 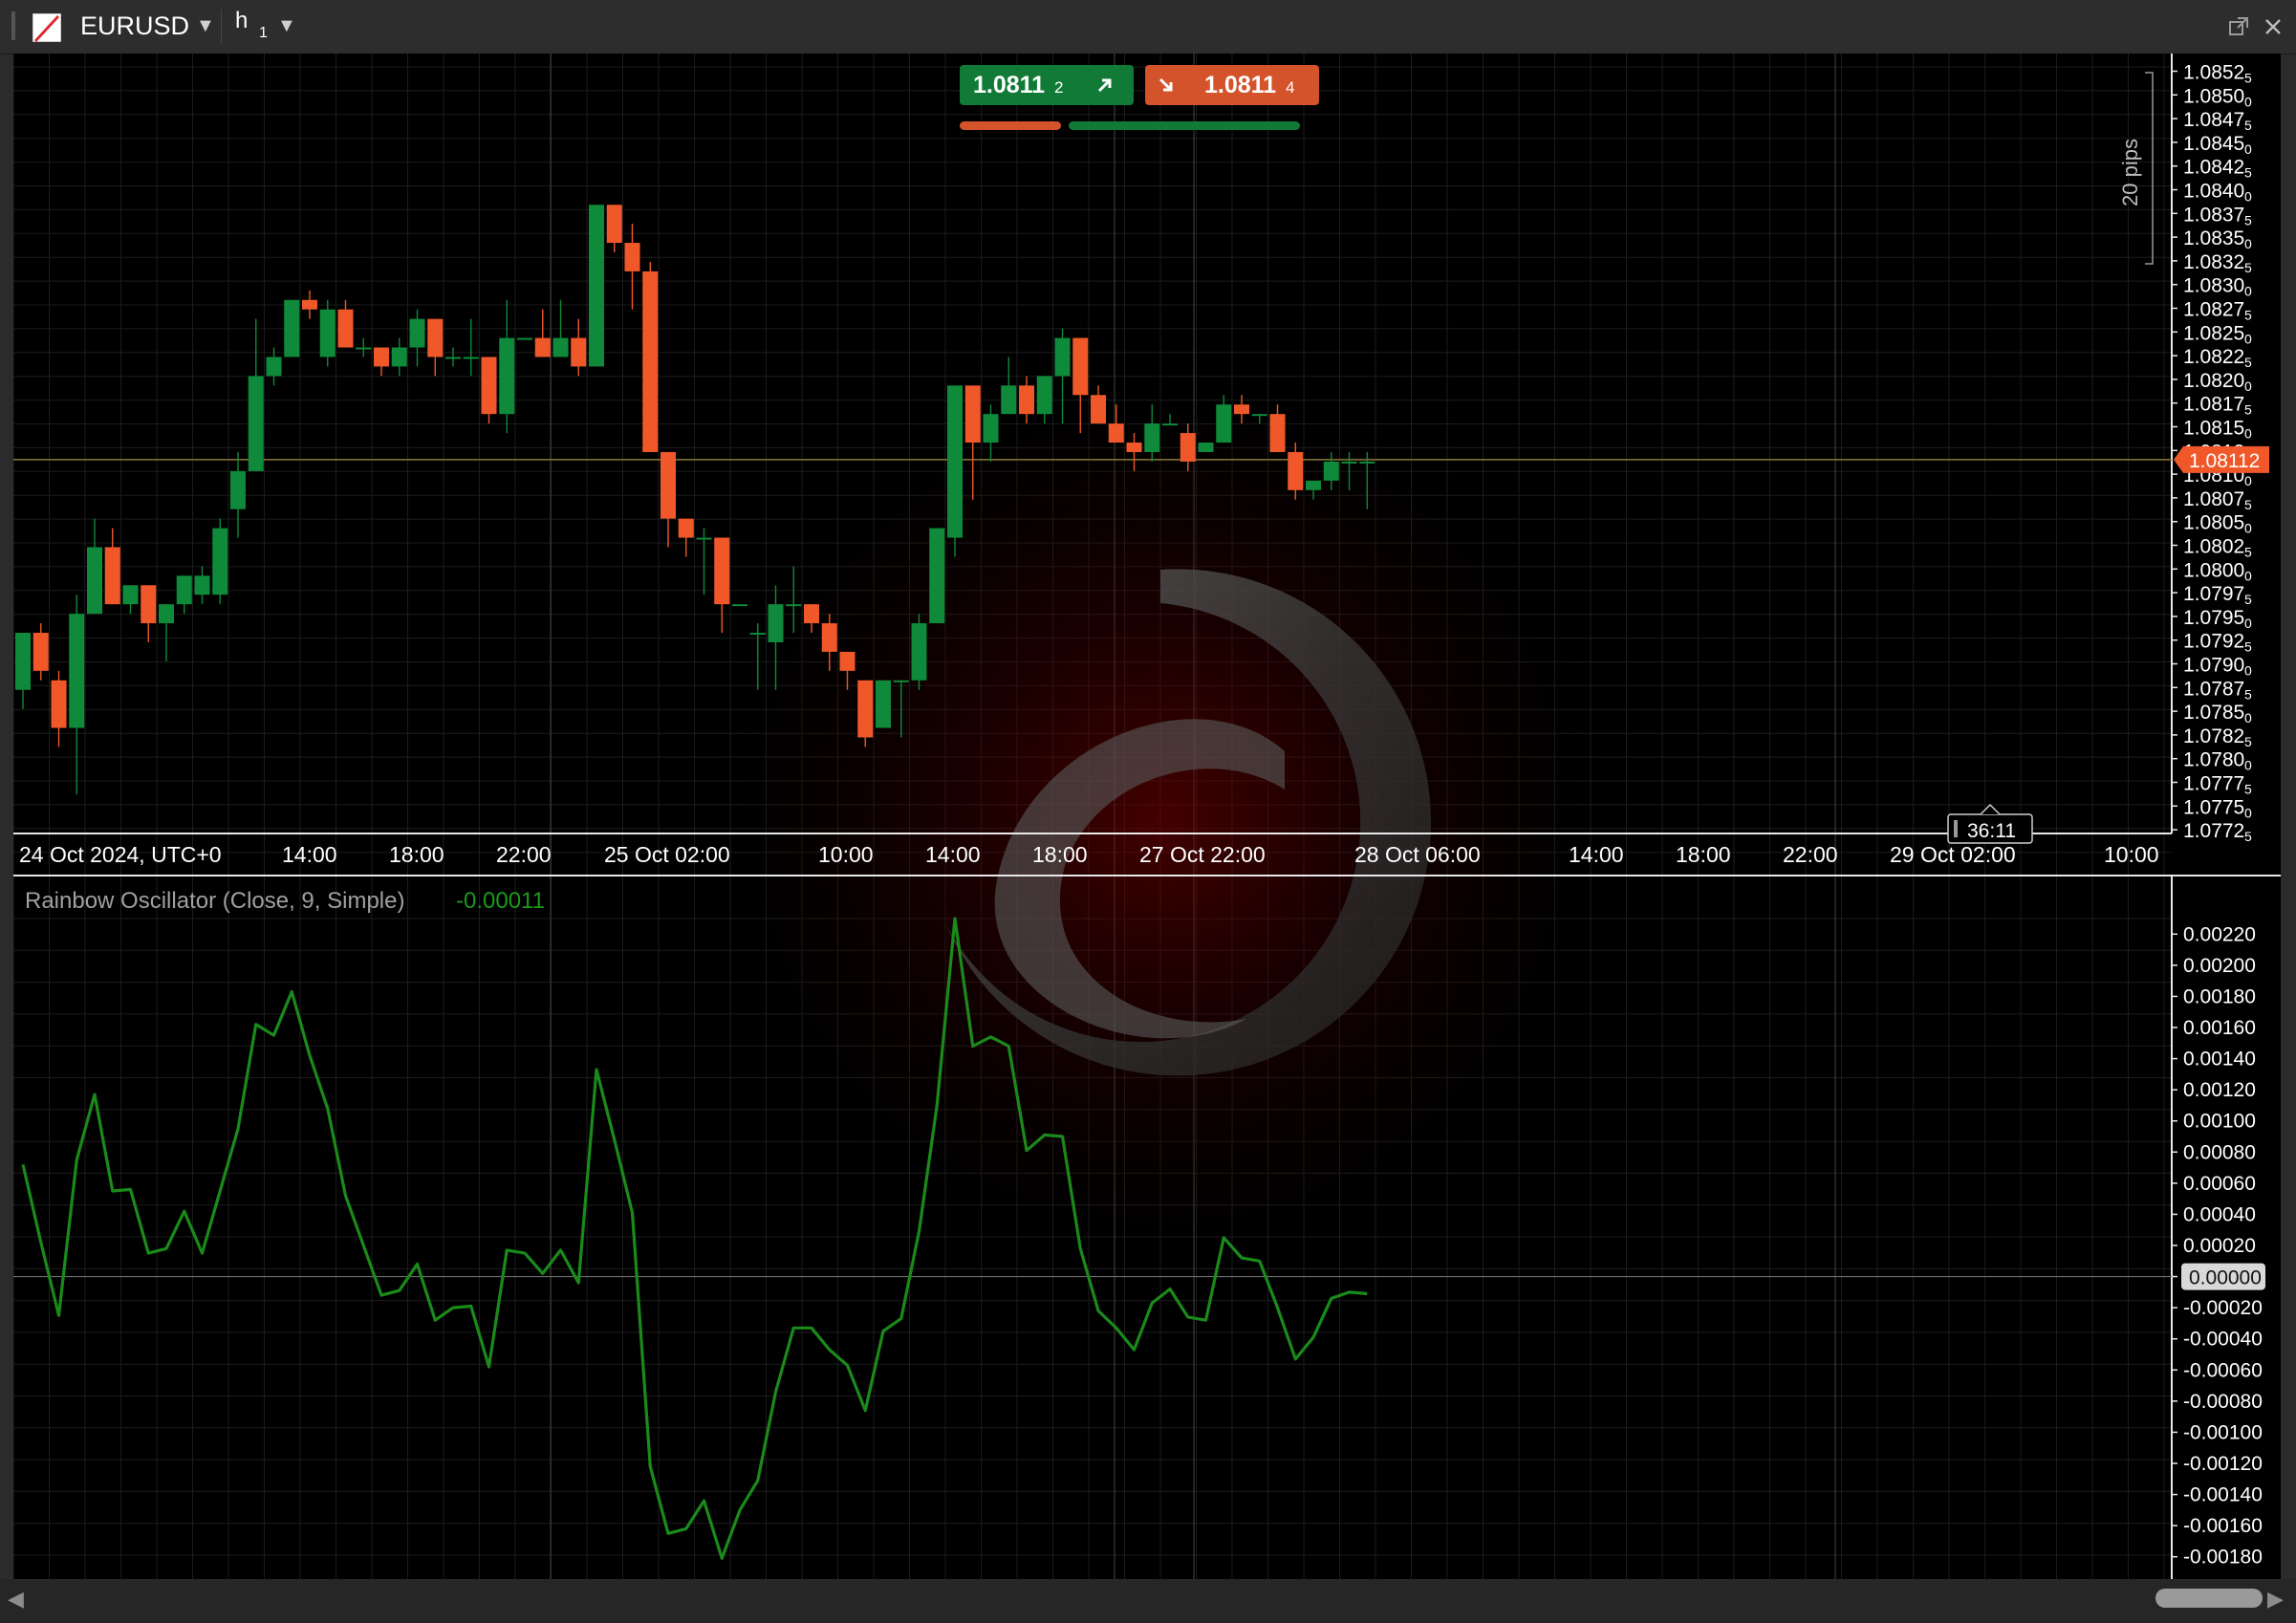 I want to click on buy-button: 1.0811 2, so click(x=1047, y=85).